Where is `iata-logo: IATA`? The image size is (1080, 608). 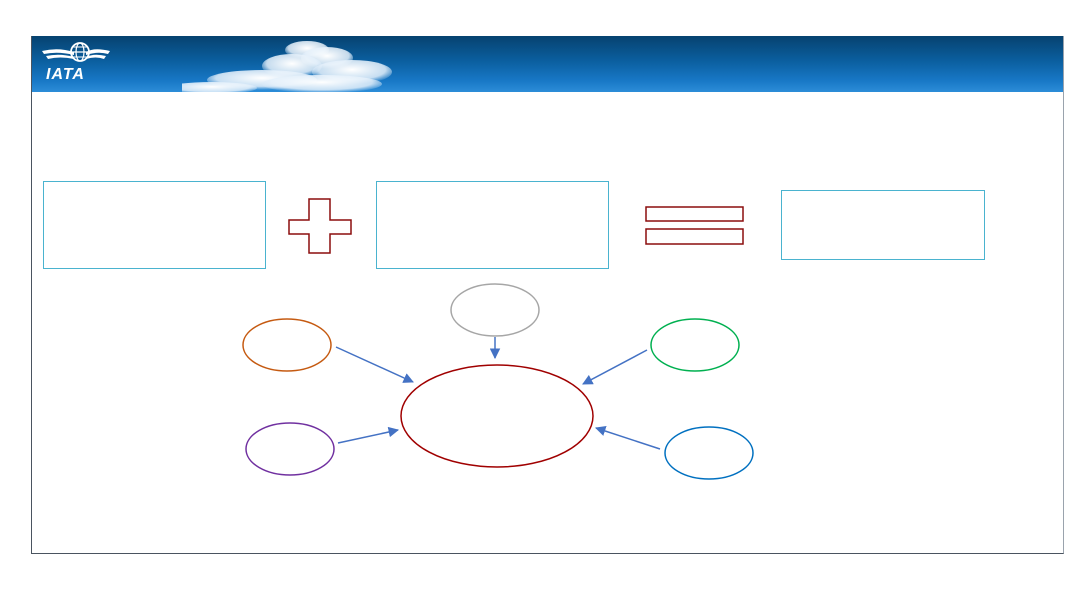
iata-logo: IATA is located at coordinates (80, 64).